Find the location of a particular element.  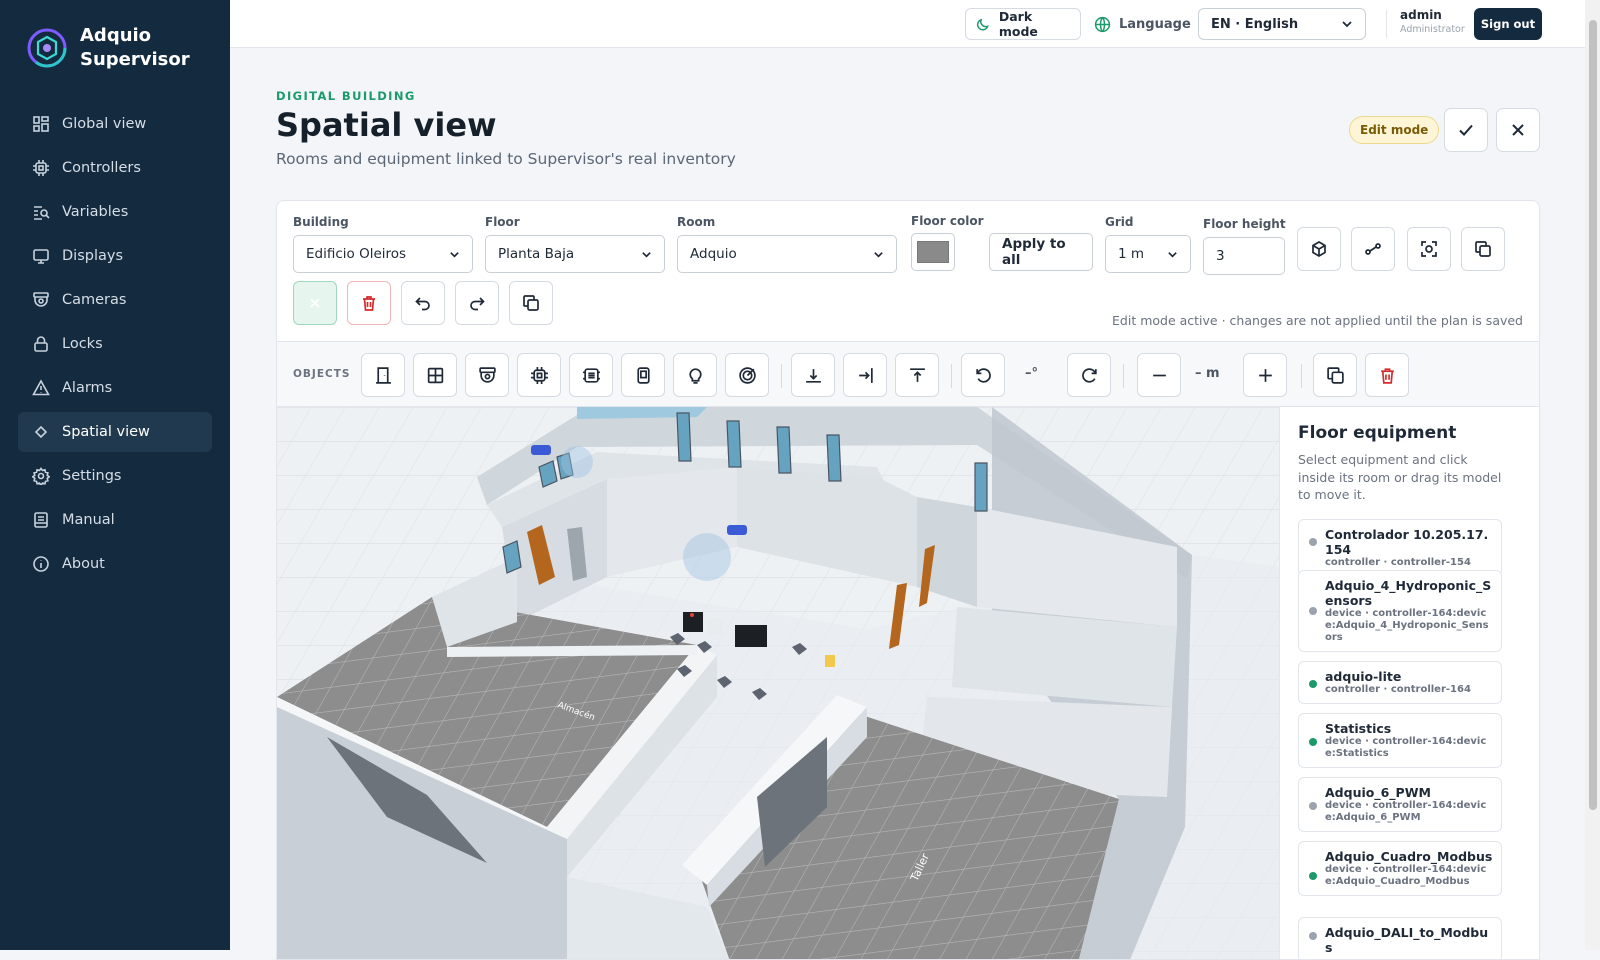

copy-icon is located at coordinates (531, 303).